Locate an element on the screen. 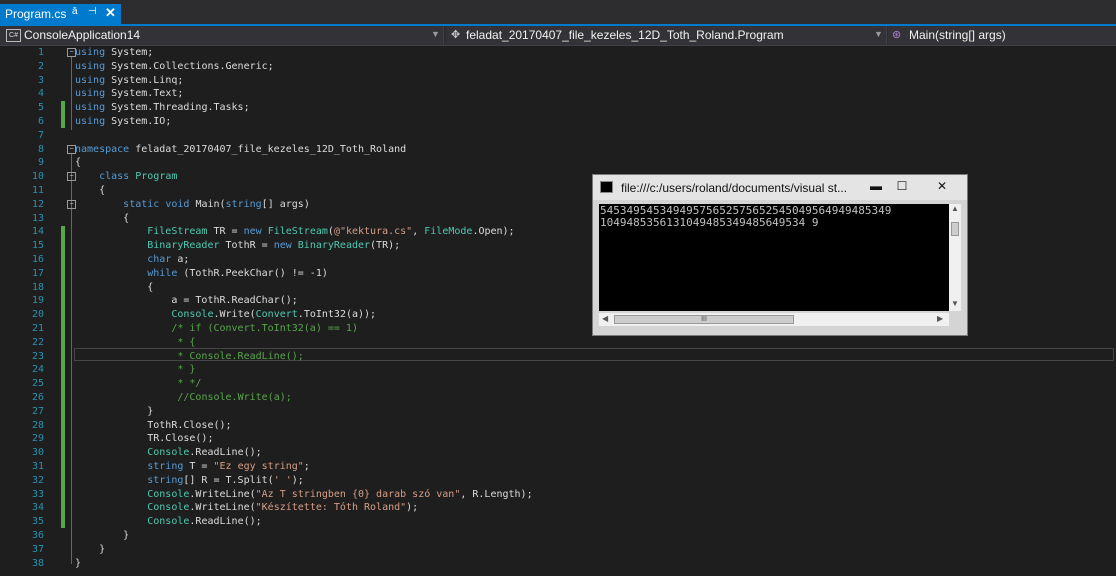 This screenshot has height=576, width=1116. code-token: TothR = is located at coordinates (246, 246).